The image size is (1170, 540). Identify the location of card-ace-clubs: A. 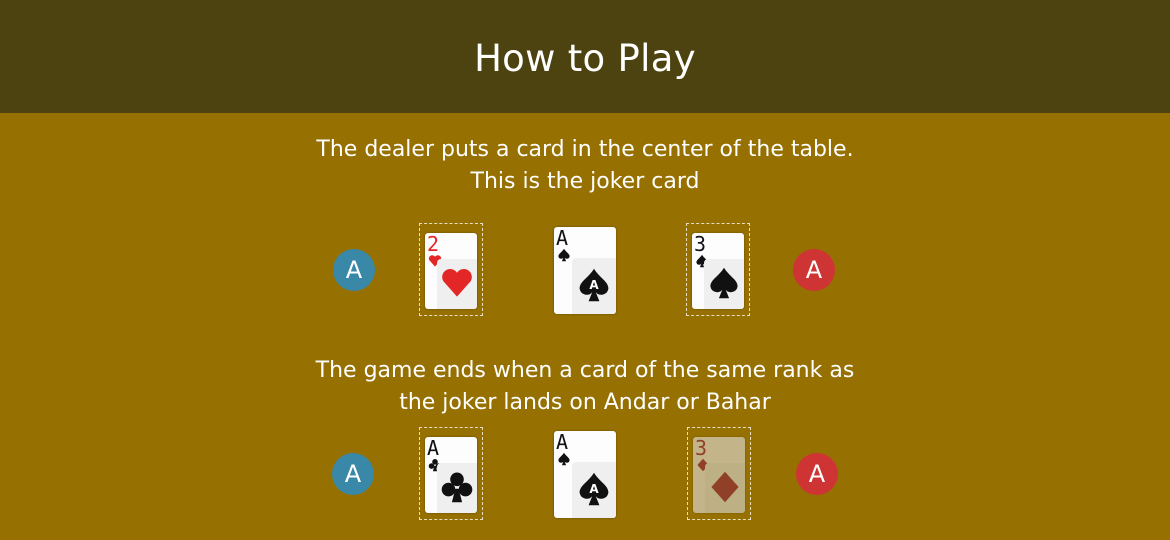
(451, 475).